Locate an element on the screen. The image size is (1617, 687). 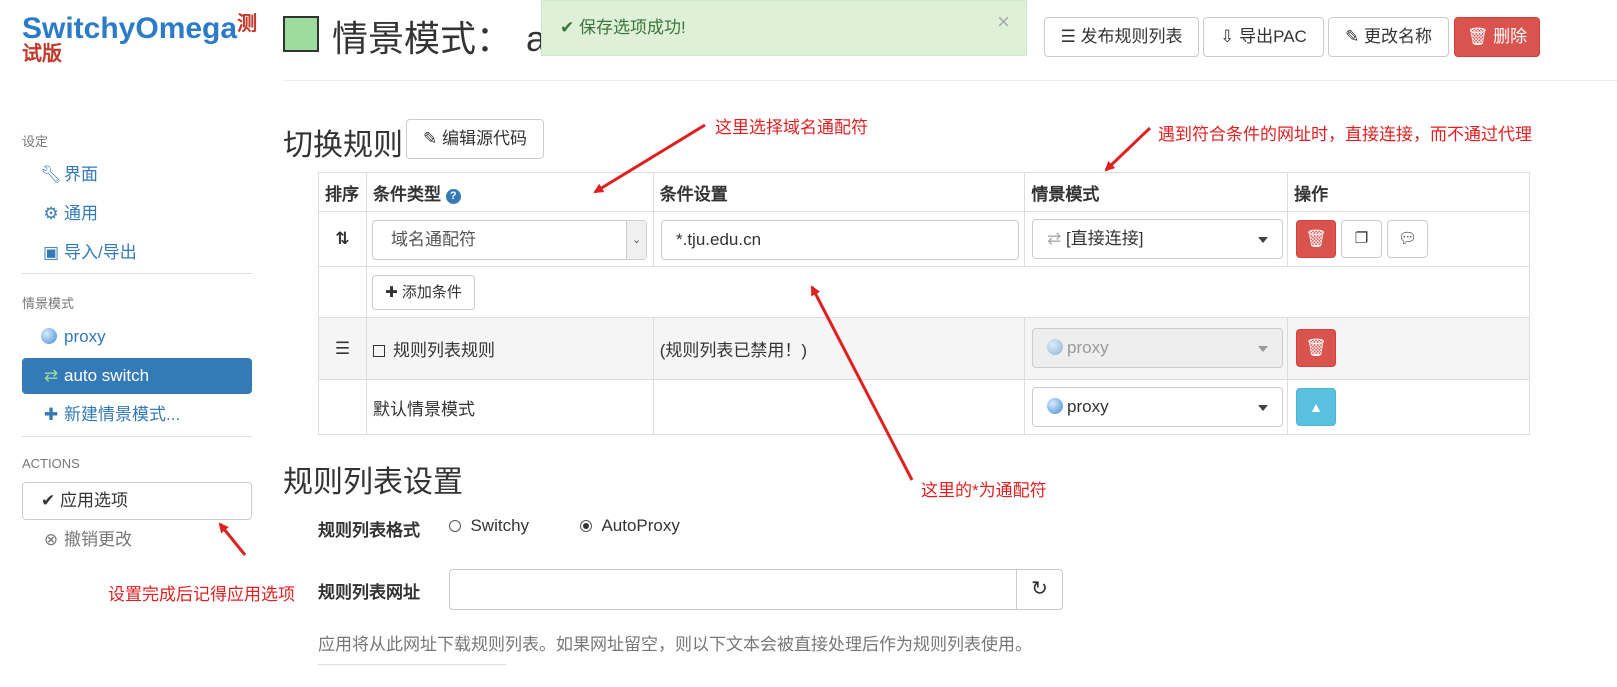
arrow-star-wildcard is located at coordinates (862, 383).